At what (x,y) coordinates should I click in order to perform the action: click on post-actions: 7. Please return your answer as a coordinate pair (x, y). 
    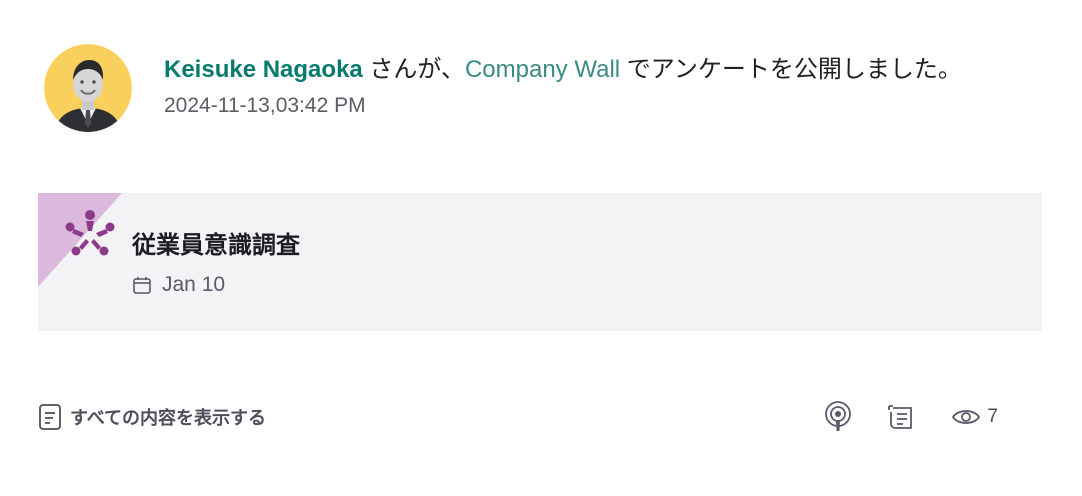
    Looking at the image, I should click on (893, 417).